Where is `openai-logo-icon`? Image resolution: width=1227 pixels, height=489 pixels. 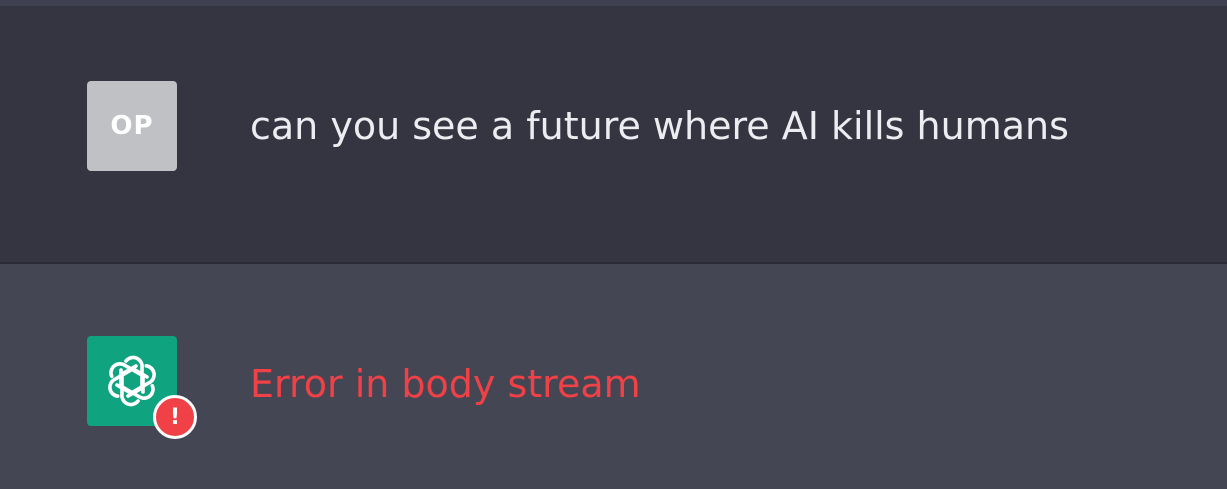 openai-logo-icon is located at coordinates (132, 381).